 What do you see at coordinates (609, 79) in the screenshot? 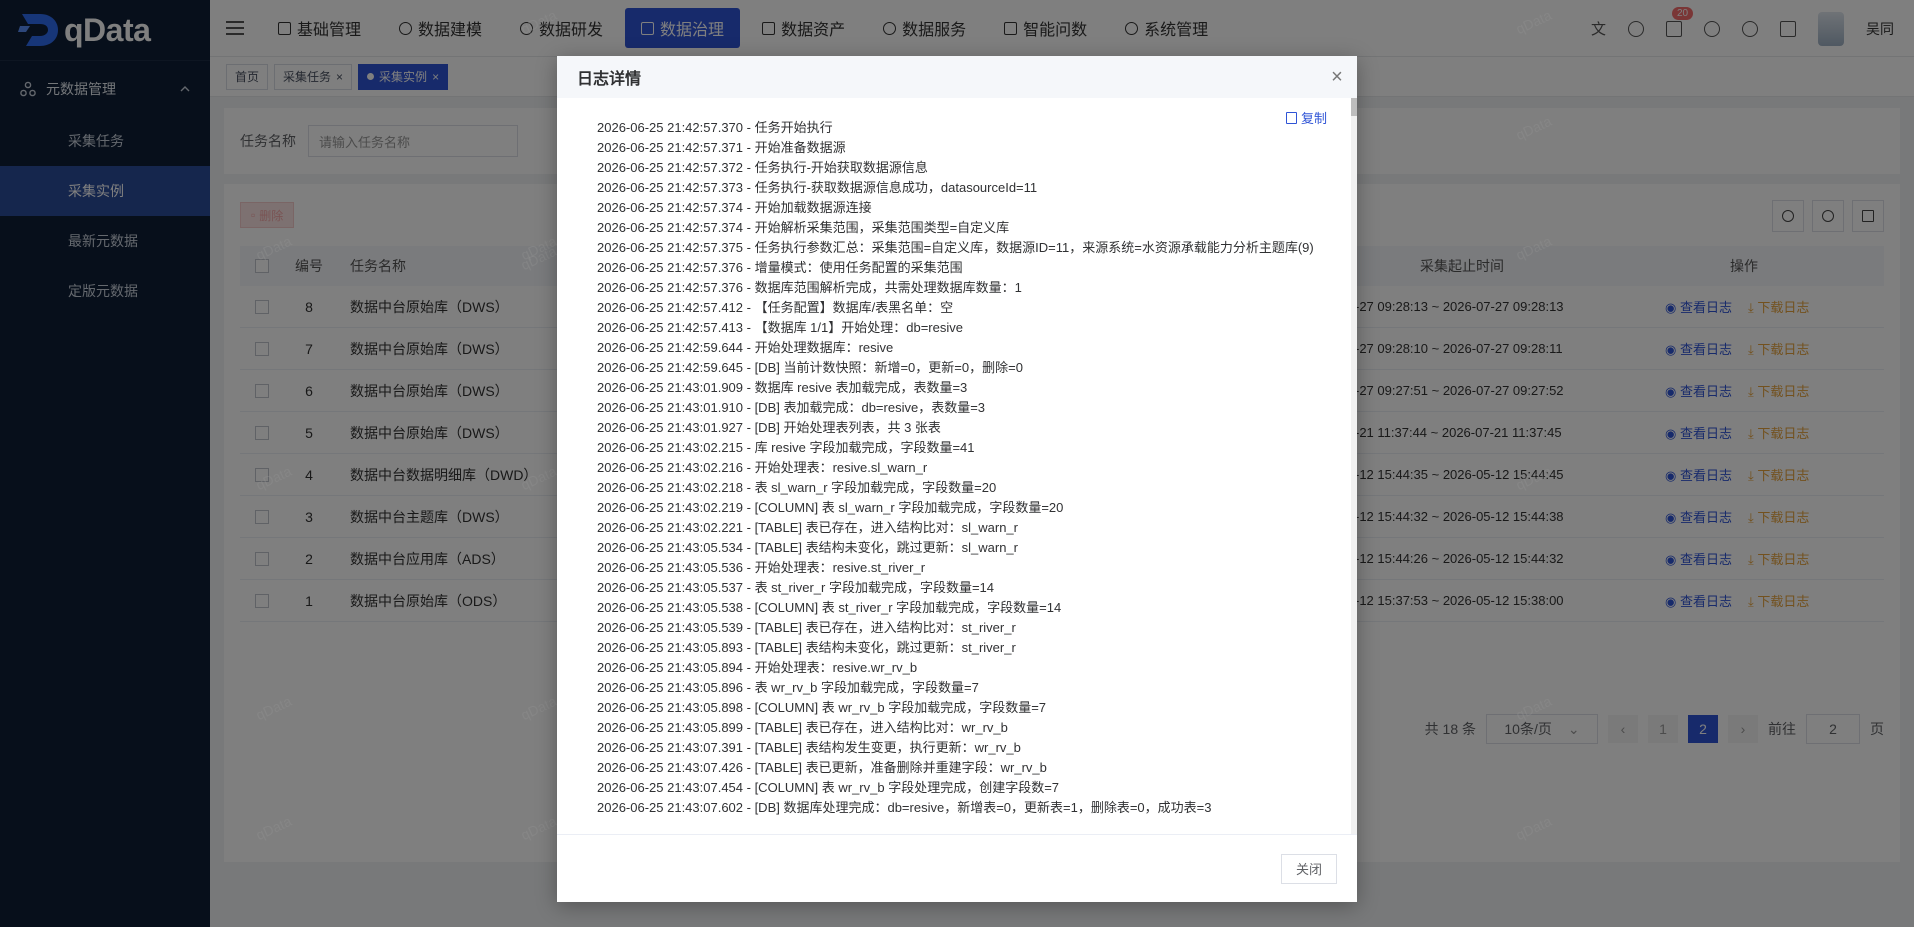
I see `dialog-title: 日志详情` at bounding box center [609, 79].